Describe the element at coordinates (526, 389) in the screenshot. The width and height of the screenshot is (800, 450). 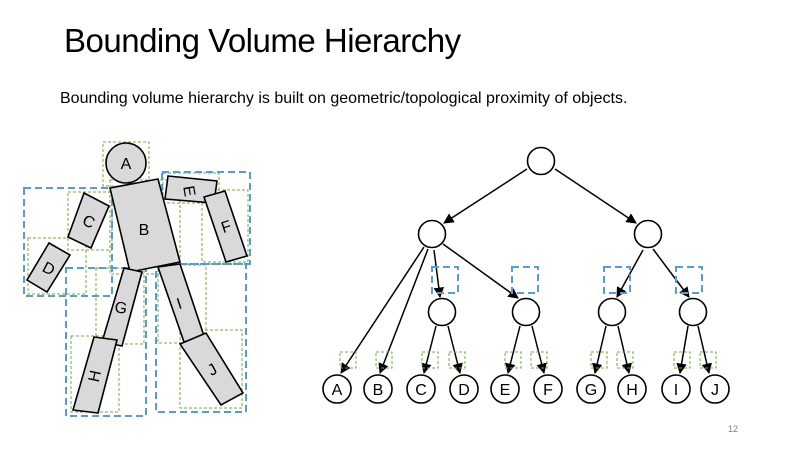
I see `tree-leaf-nodes` at that location.